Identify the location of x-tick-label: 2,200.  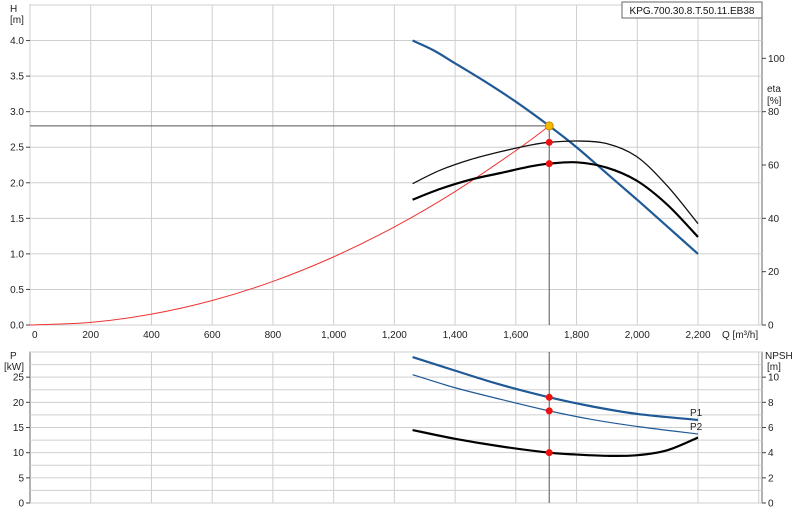
(697, 335).